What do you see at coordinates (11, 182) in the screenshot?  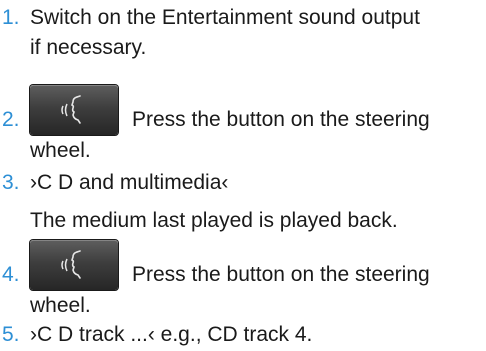 I see `step-number: 3.` at bounding box center [11, 182].